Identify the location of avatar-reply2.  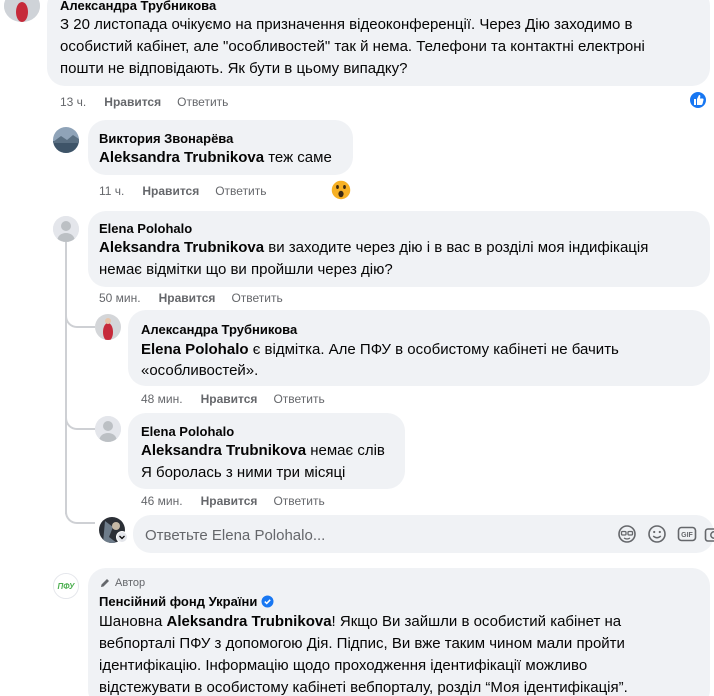
(66, 229).